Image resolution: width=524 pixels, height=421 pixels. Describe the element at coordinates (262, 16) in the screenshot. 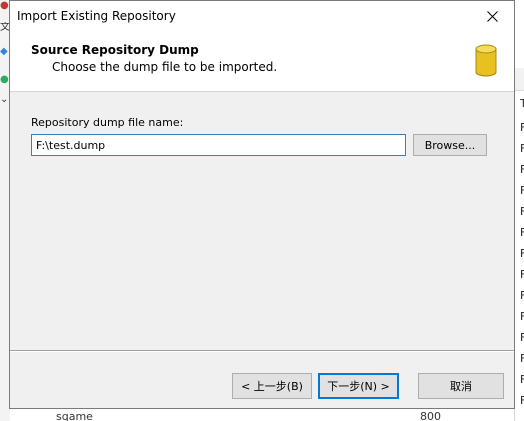

I see `title-bar: Import Existing Repository` at that location.